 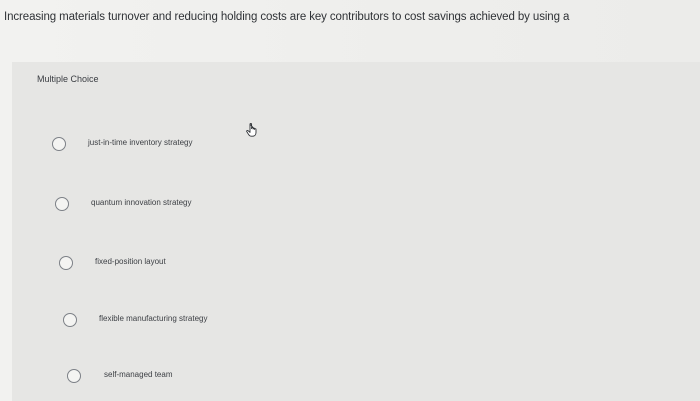 I want to click on option-quantum-innovation: quantum innovation strategy, so click(x=205, y=209).